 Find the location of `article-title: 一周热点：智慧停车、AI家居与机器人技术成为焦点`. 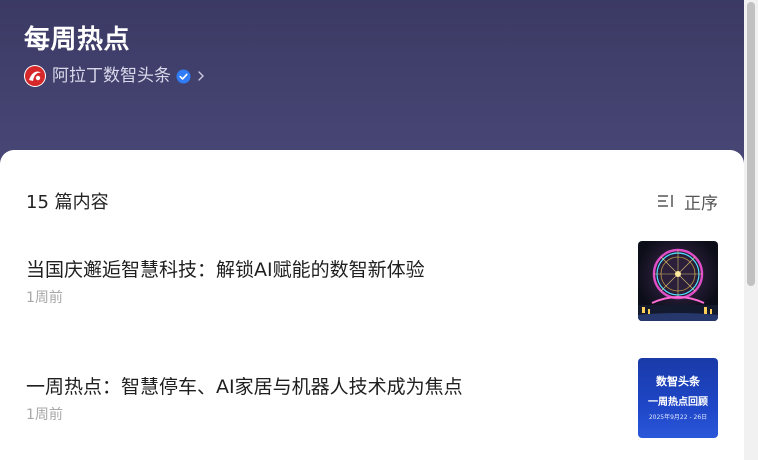

article-title: 一周热点：智慧停车、AI家居与机器人技术成为焦点 is located at coordinates (244, 387).